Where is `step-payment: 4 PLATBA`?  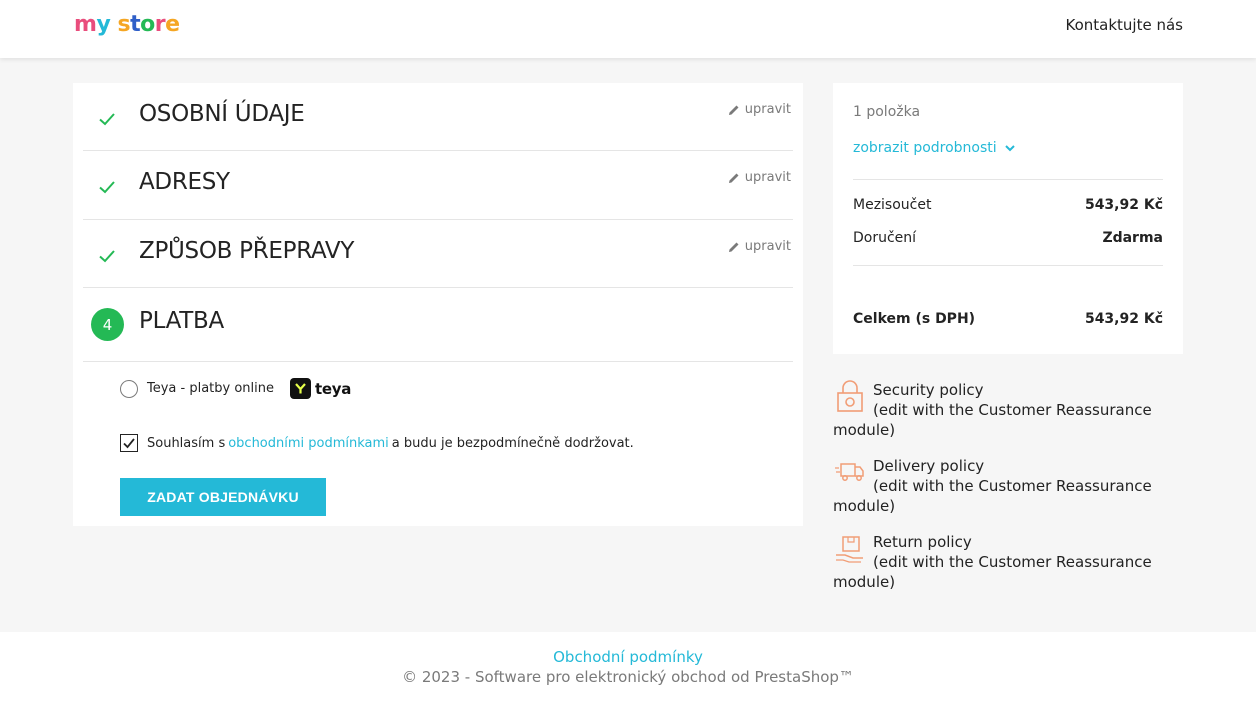 step-payment: 4 PLATBA is located at coordinates (438, 325).